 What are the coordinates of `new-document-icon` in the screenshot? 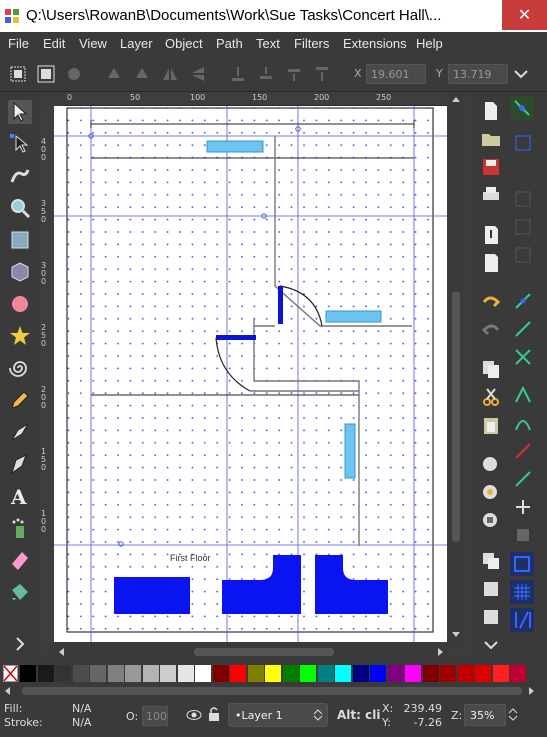 It's located at (491, 111).